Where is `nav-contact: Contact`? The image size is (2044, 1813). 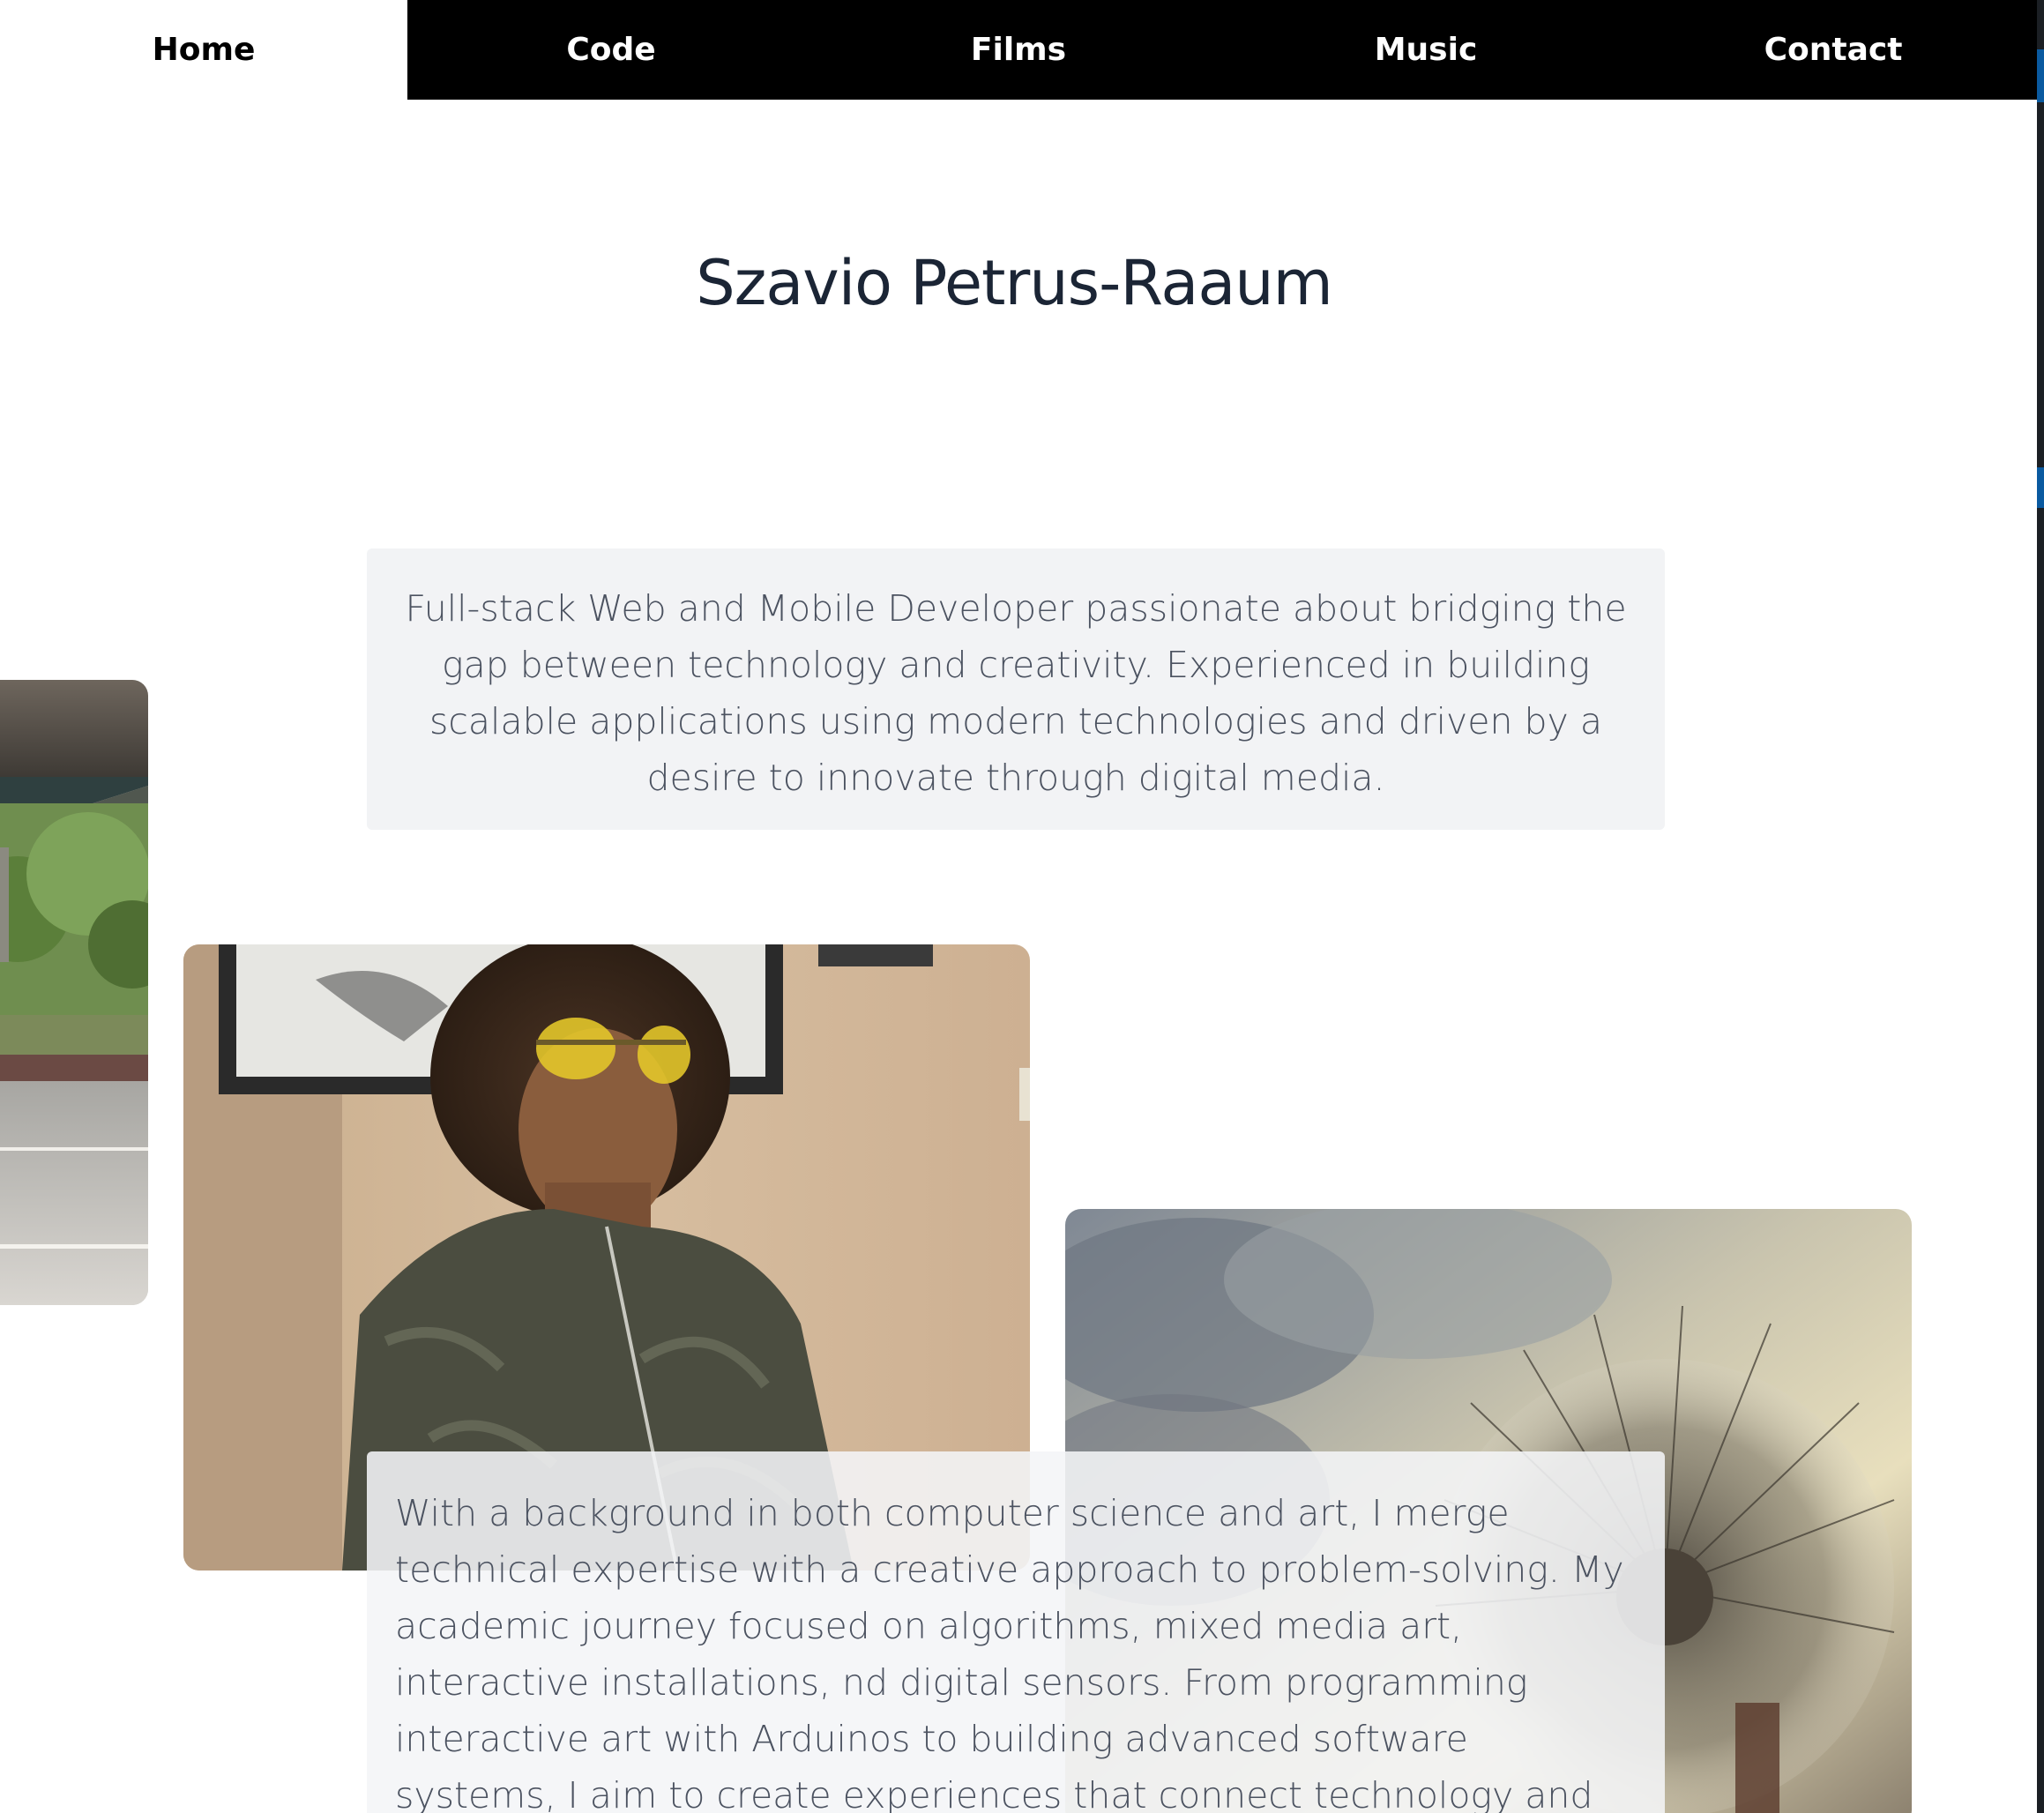
nav-contact: Contact is located at coordinates (1833, 50).